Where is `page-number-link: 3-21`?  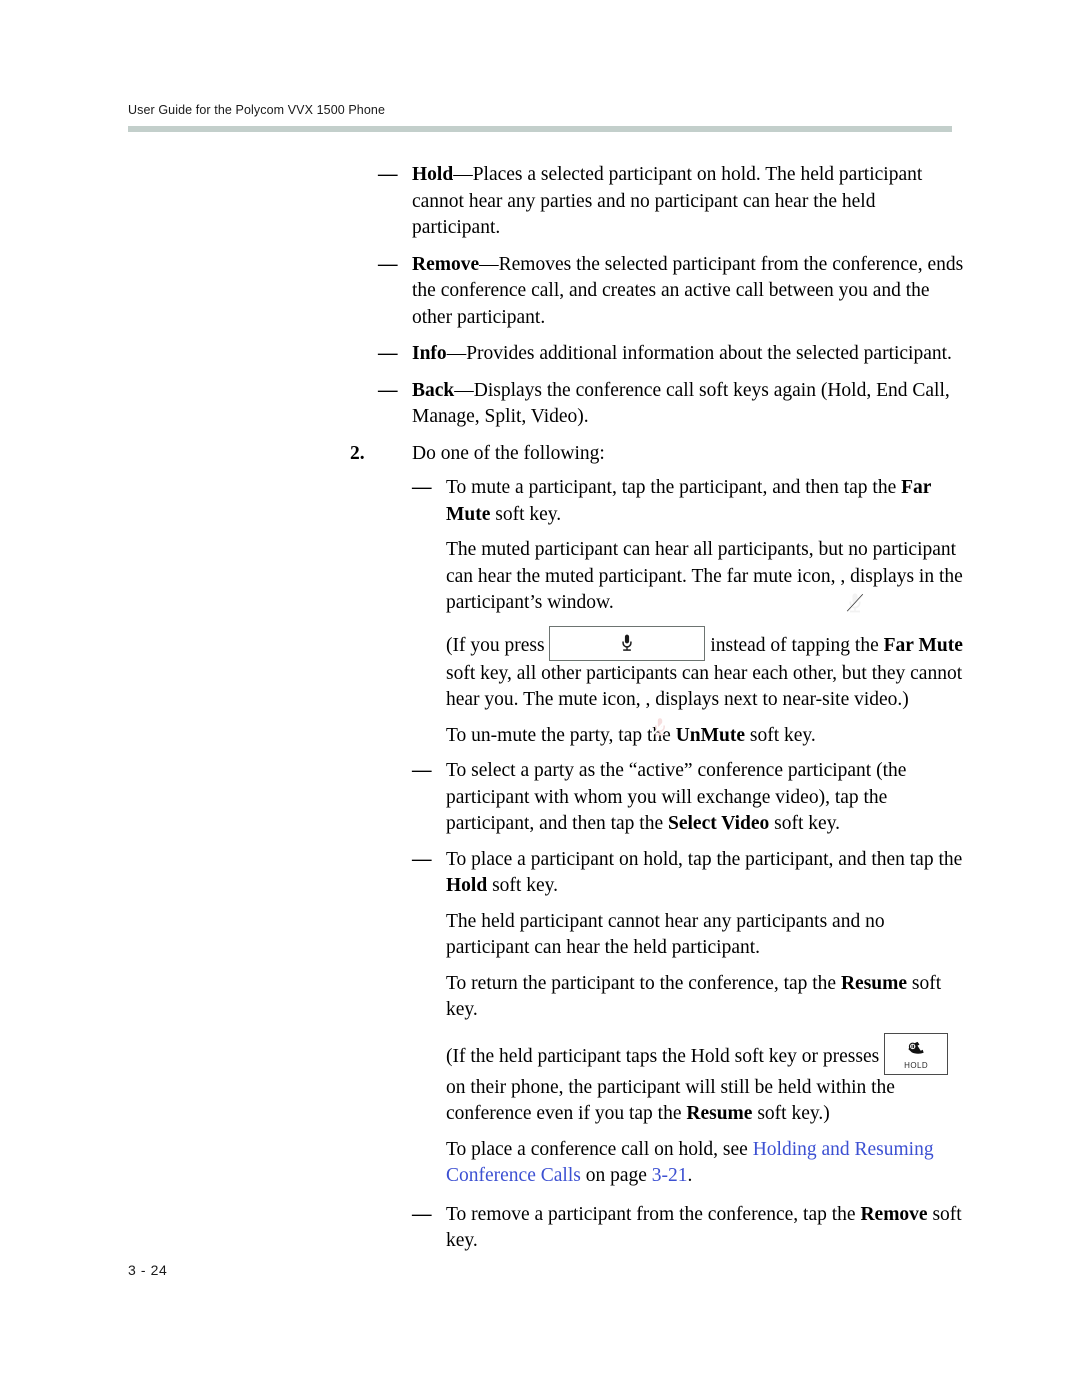
page-number-link: 3-21 is located at coordinates (670, 1175).